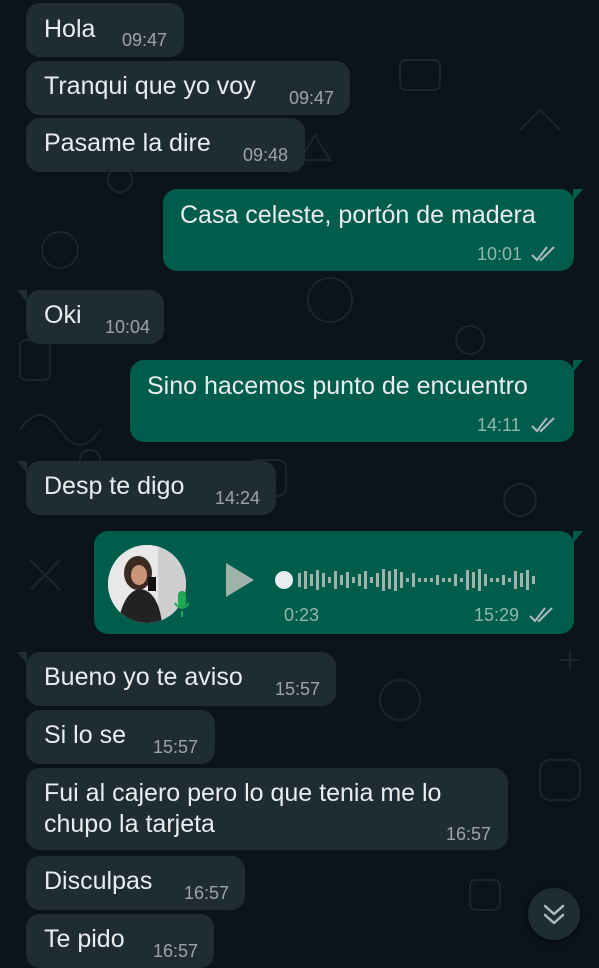 The image size is (599, 968). I want to click on incoming-message: Bueno yo te aviso 15:57, so click(176, 679).